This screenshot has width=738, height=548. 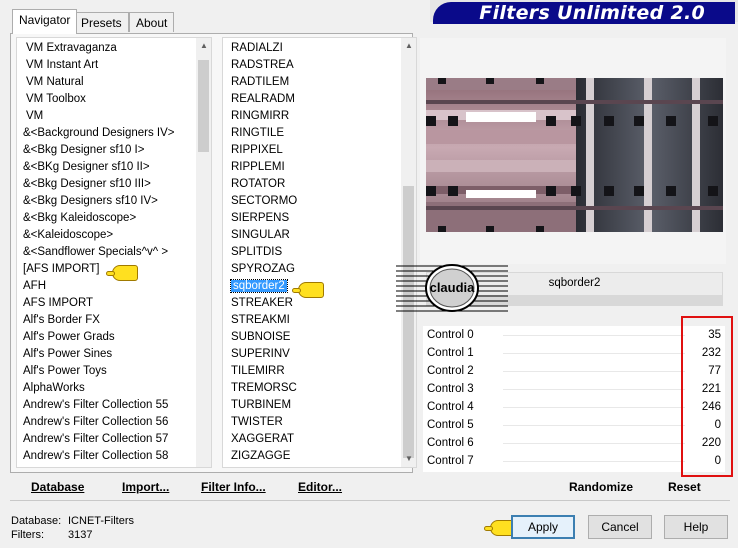 What do you see at coordinates (319, 201) in the screenshot?
I see `filter-item: SECTORMO` at bounding box center [319, 201].